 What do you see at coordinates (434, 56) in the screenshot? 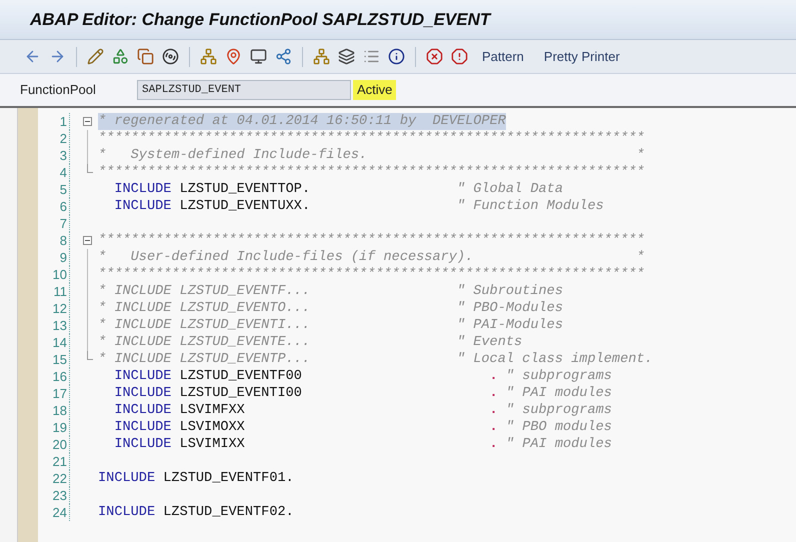
I see `stop-sign-icon` at bounding box center [434, 56].